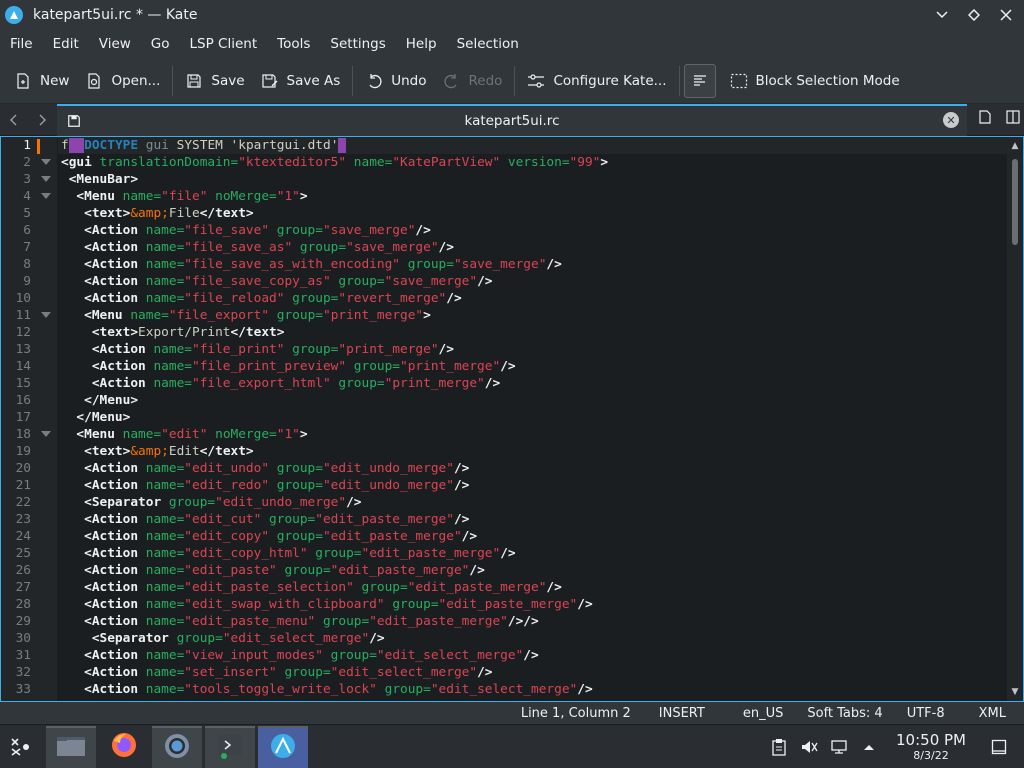 The width and height of the screenshot is (1024, 768). I want to click on code-line: 17 </Menu>, so click(504, 417).